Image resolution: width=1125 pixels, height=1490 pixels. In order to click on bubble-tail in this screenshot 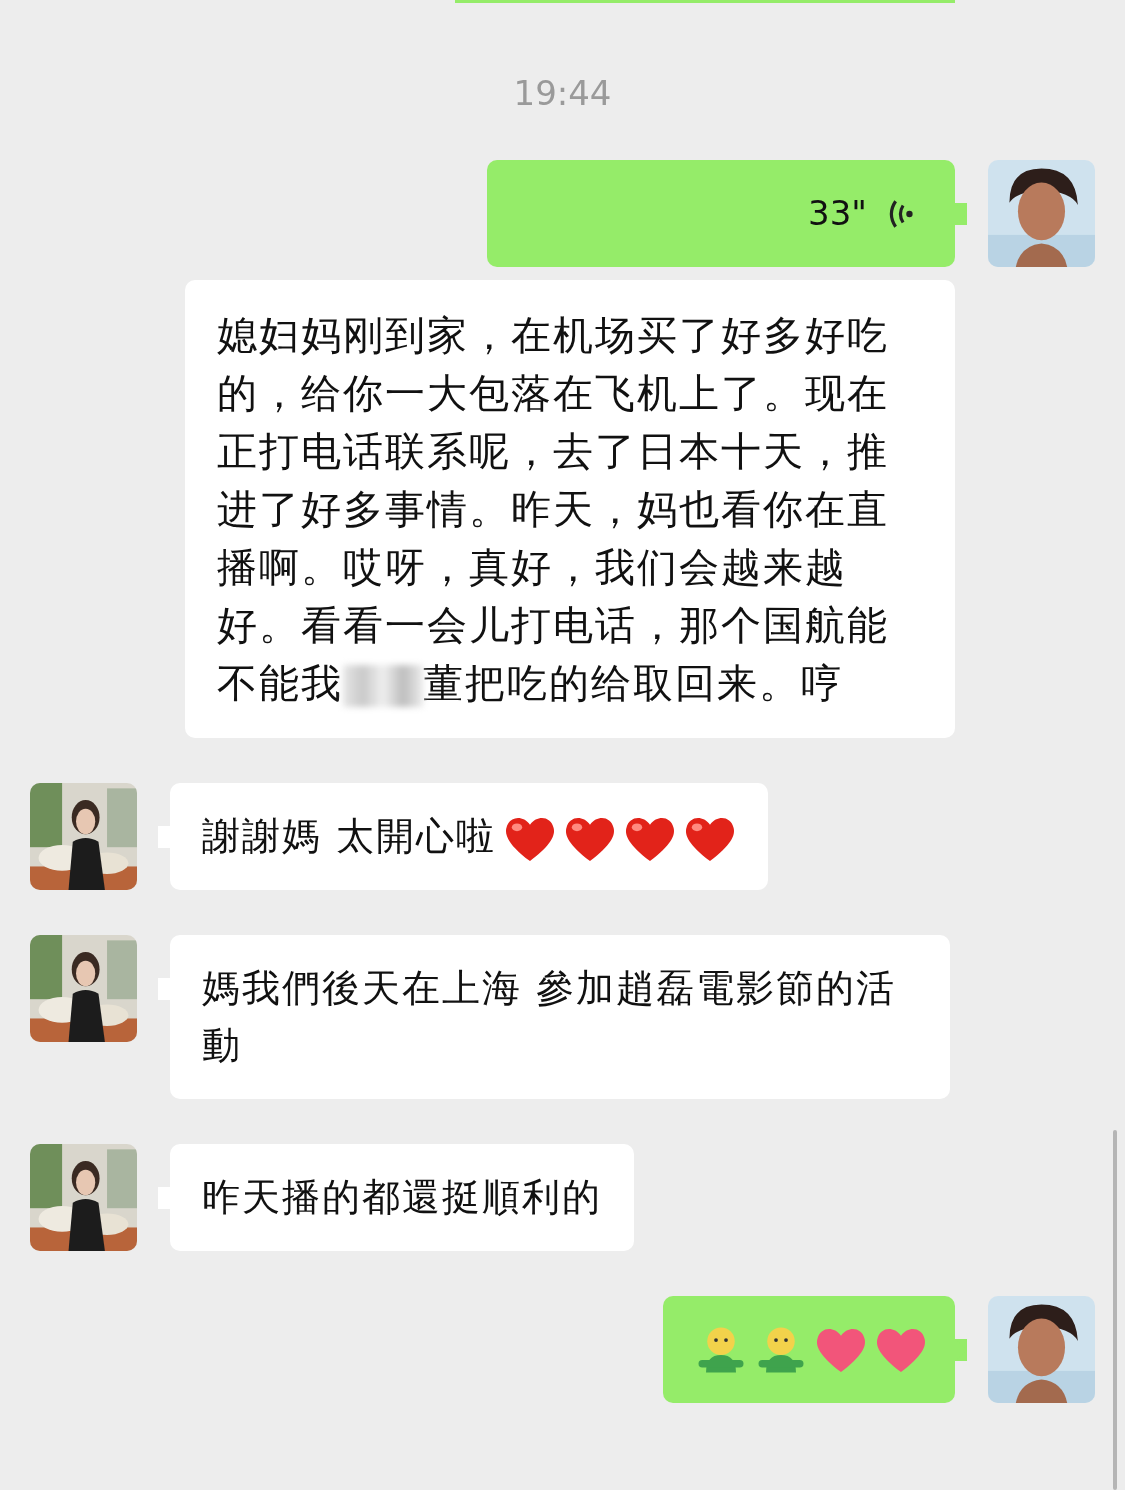, I will do `click(961, 214)`.